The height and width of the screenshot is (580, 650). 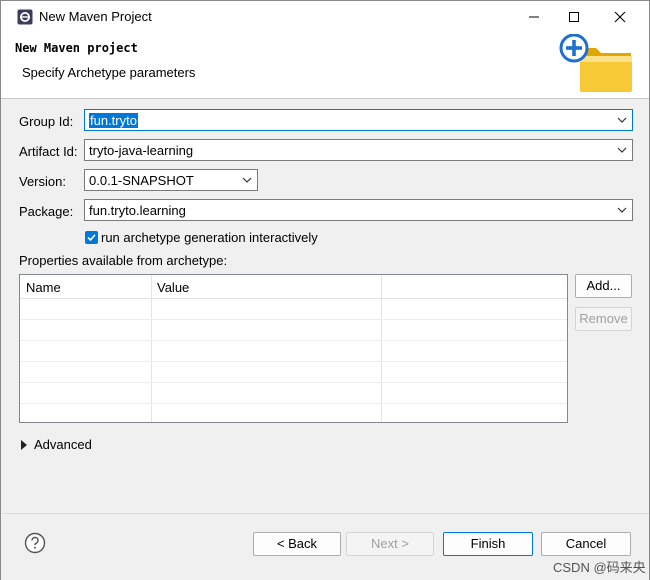 What do you see at coordinates (109, 72) in the screenshot?
I see `banner-subtitle: Specify Archetype parameters` at bounding box center [109, 72].